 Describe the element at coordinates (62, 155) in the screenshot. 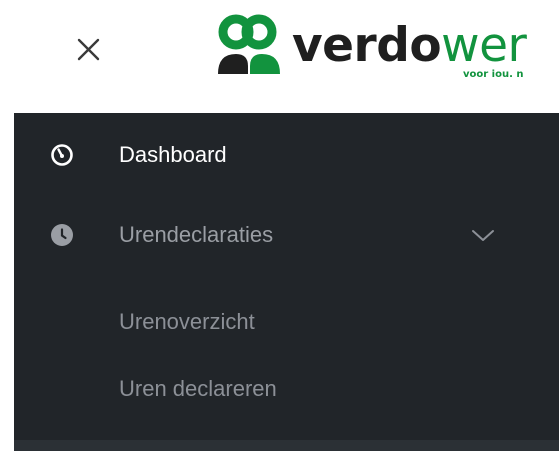

I see `dashboard-gauge-icon` at that location.